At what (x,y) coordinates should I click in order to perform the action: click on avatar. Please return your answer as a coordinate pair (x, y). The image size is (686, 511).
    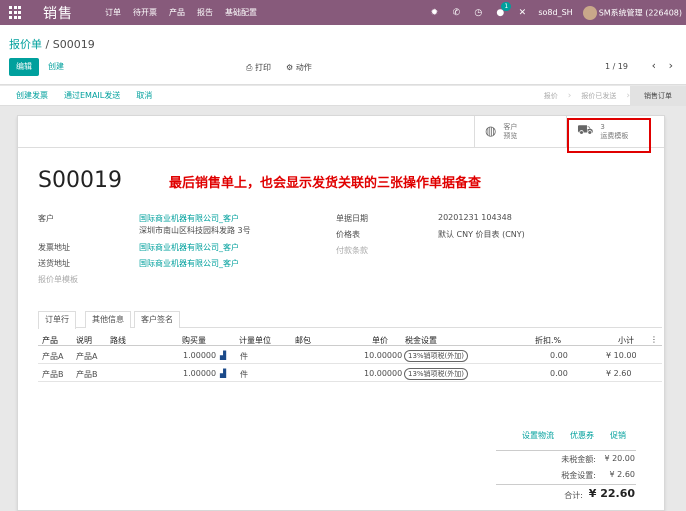
    Looking at the image, I should click on (589, 12).